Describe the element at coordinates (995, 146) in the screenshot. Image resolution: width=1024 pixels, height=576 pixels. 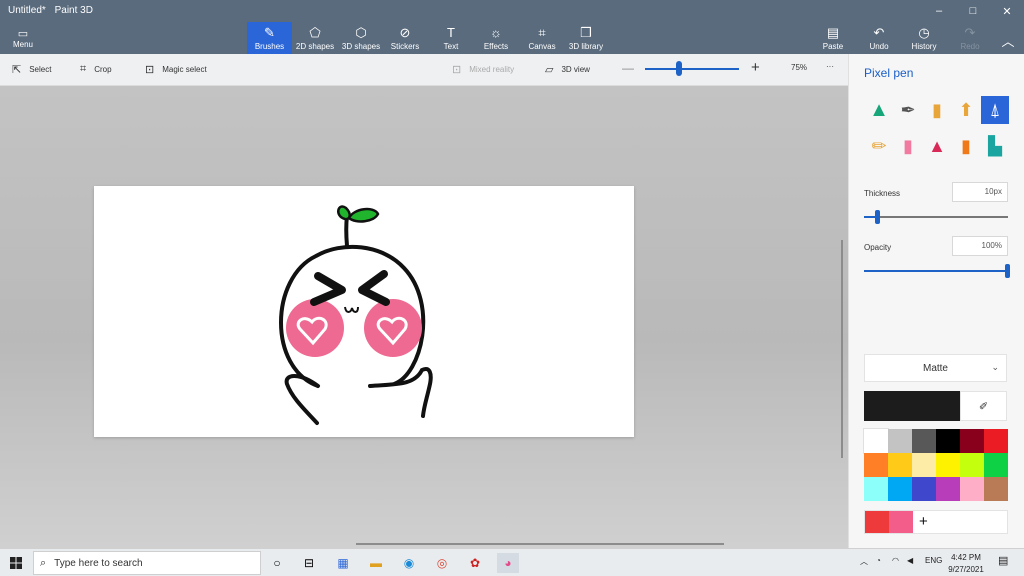
I see `brush-fill: ▙` at that location.